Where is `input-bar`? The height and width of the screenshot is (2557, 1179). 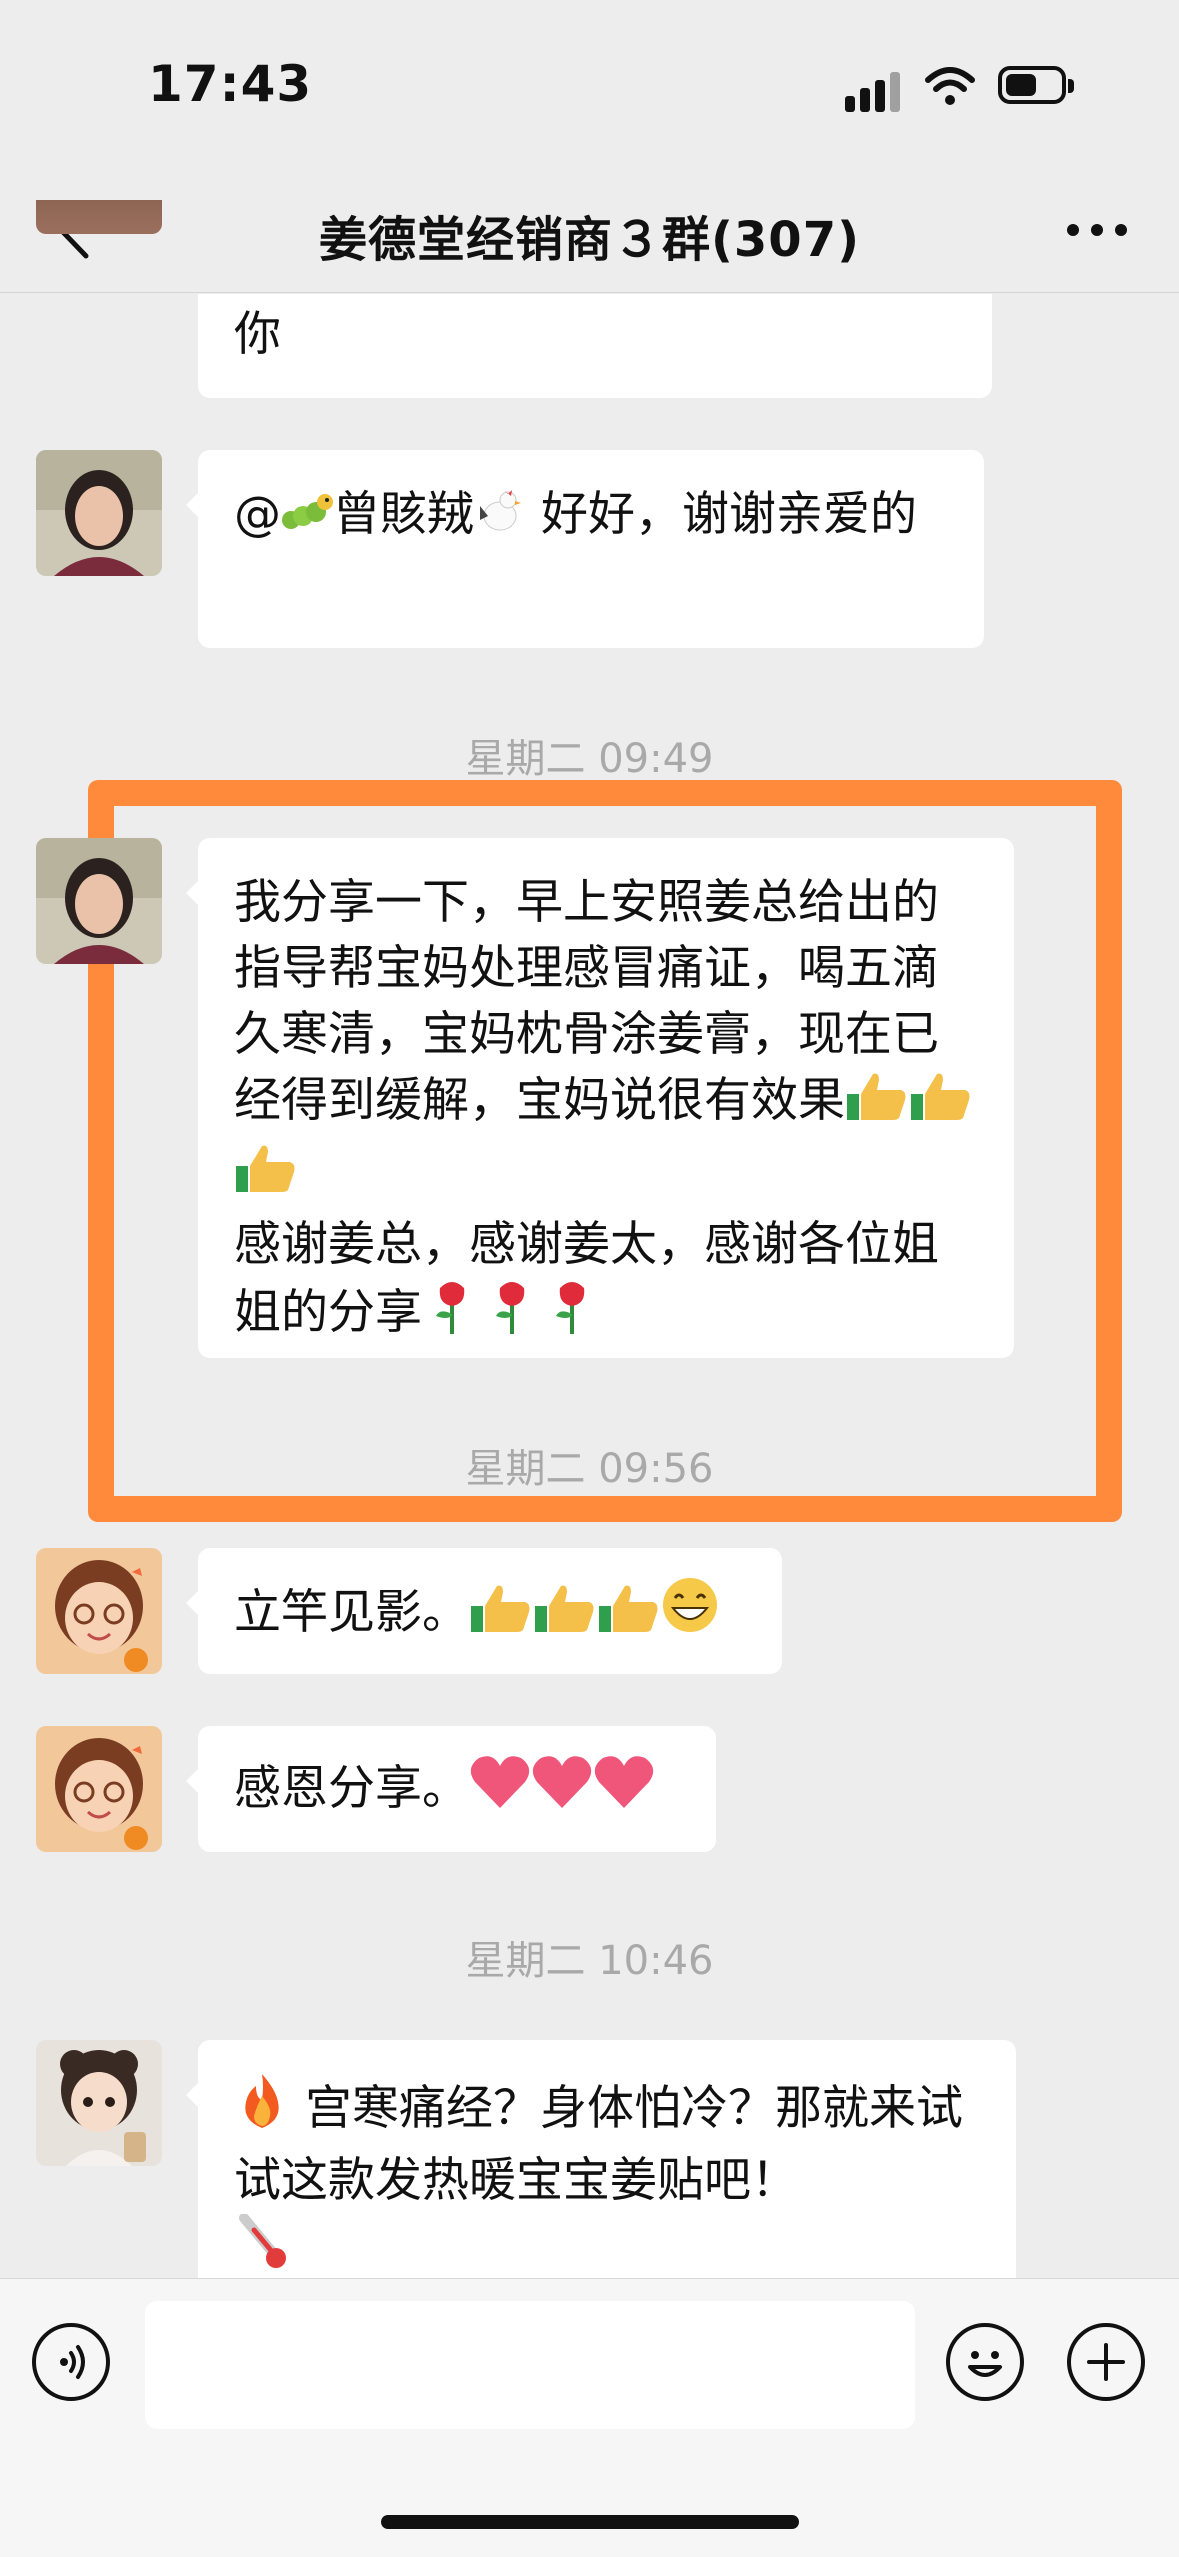 input-bar is located at coordinates (589, 2417).